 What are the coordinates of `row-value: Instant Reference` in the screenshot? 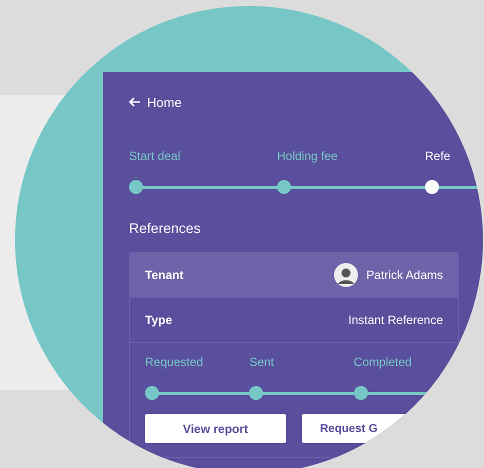 It's located at (395, 320).